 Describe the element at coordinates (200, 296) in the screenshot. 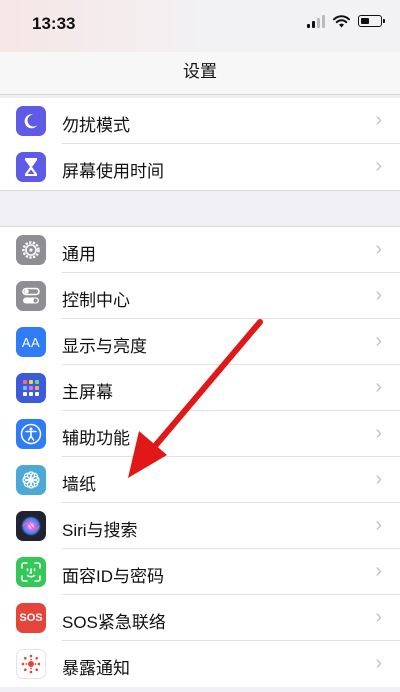

I see `settings-row-control-center: 控制中心 ›` at that location.